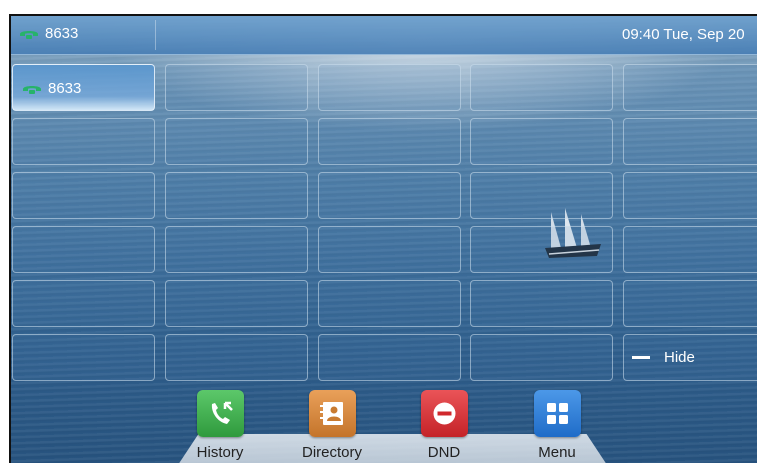  Describe the element at coordinates (683, 34) in the screenshot. I see `date-time: 09:40 Tue, Sep 20` at that location.